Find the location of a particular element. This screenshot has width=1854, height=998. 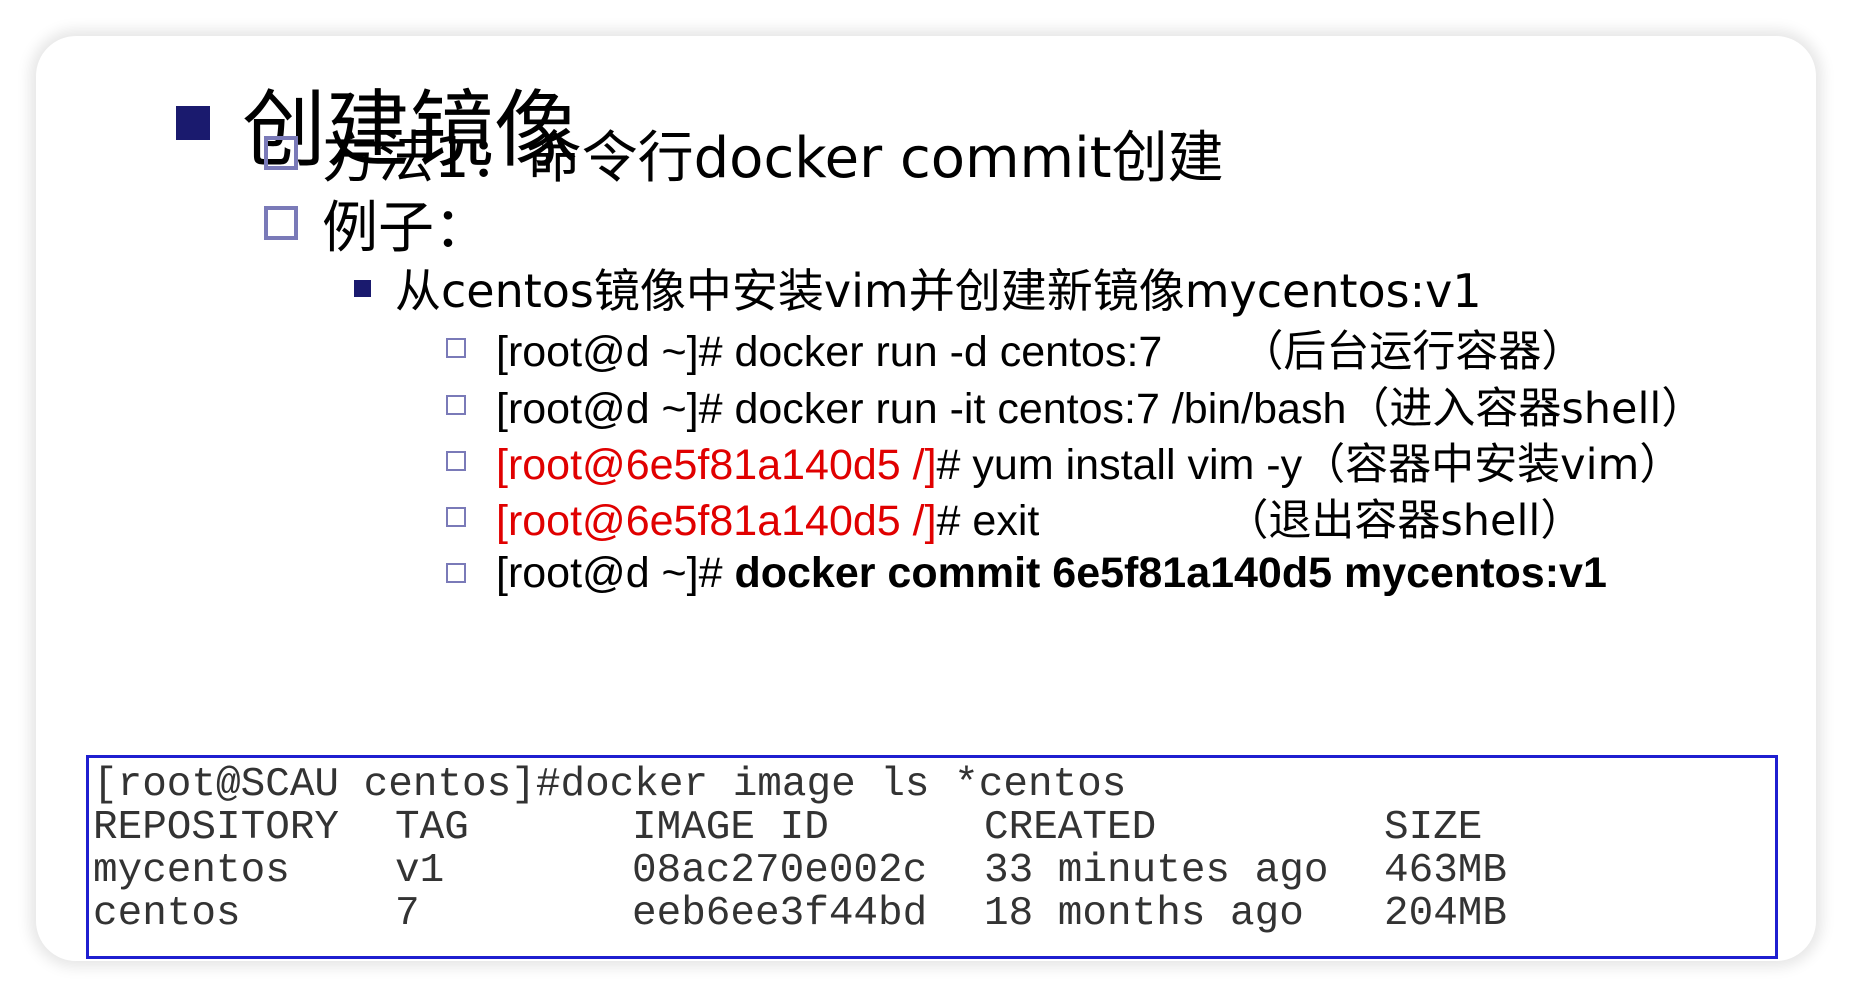

method-row: 方法1：命令行docker commit创建 is located at coordinates (744, 154).